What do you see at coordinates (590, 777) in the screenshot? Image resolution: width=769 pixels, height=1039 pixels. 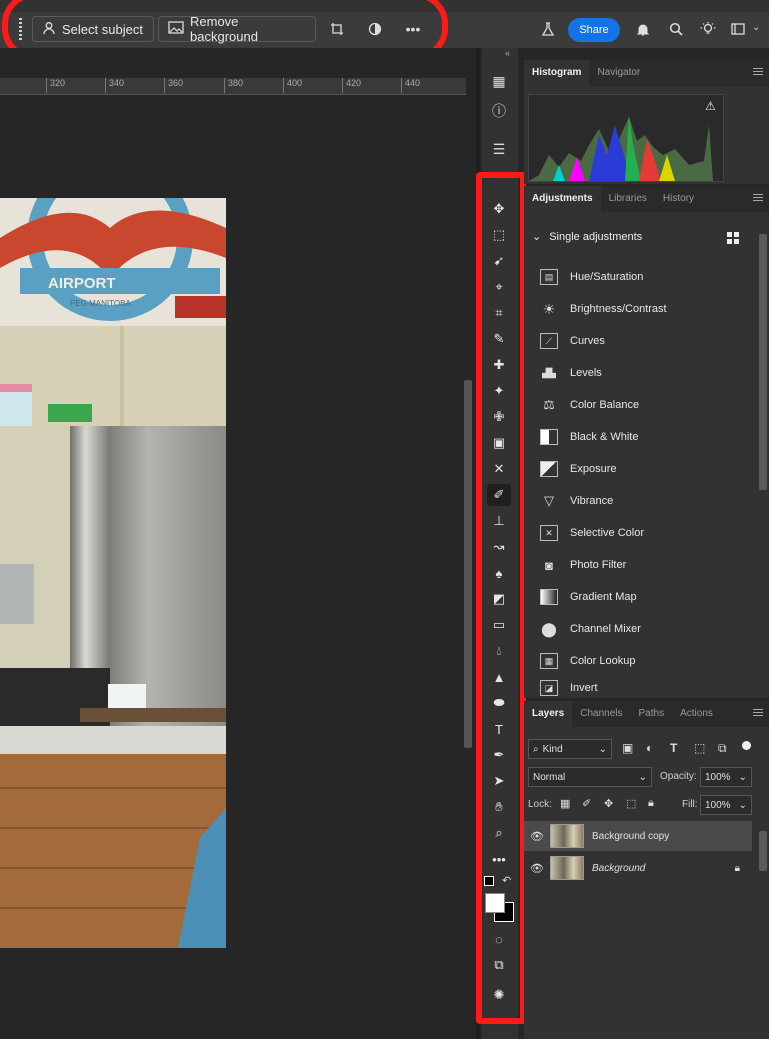 I see `blend-mode-select: Normal ⌄` at bounding box center [590, 777].